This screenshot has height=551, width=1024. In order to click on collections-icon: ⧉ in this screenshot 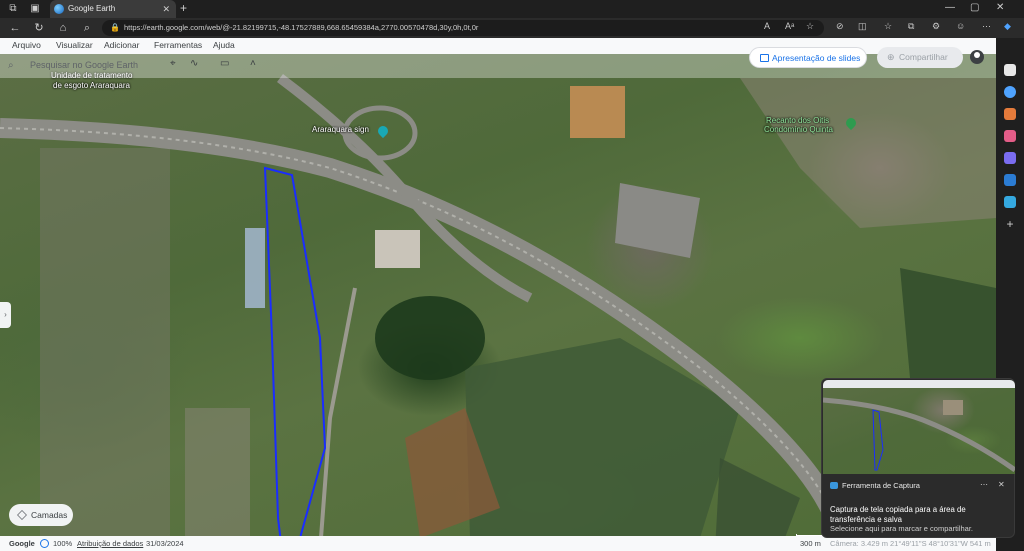, I will do `click(911, 26)`.